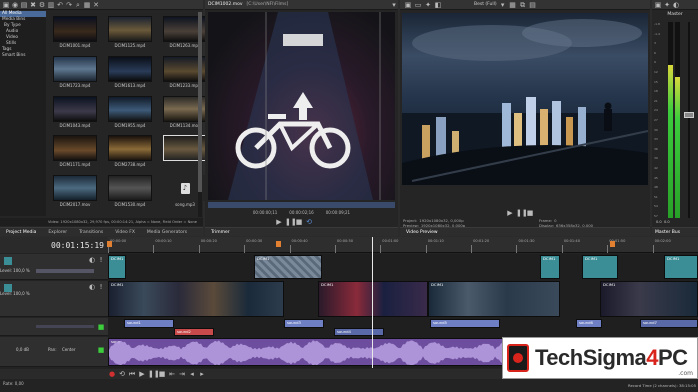  What do you see at coordinates (589, 323) in the screenshot?
I see `audio-clip: sound6` at bounding box center [589, 323].